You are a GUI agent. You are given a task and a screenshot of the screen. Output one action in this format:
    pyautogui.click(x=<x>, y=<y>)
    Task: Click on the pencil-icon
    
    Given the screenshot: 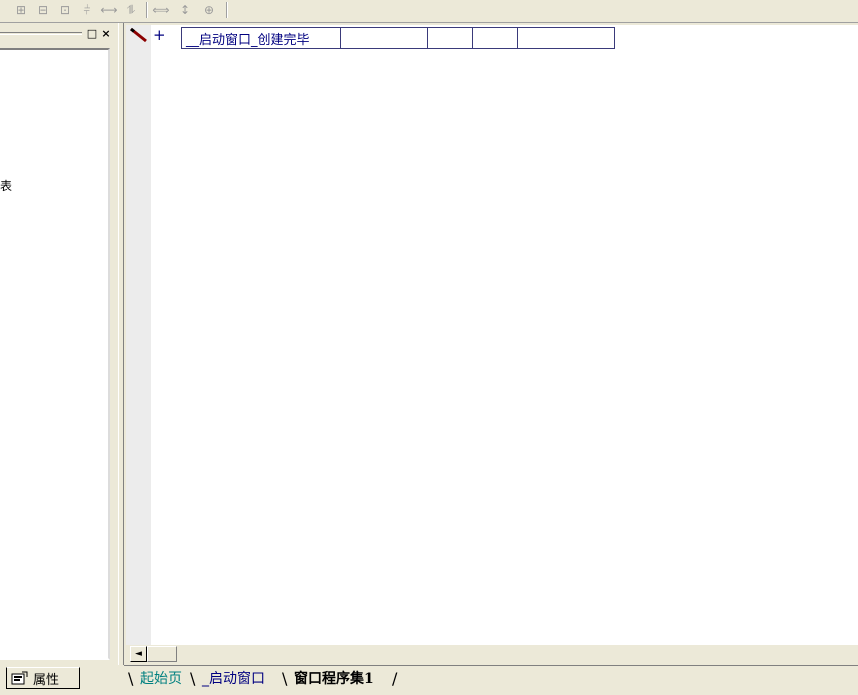 What is the action you would take?
    pyautogui.click(x=138, y=35)
    